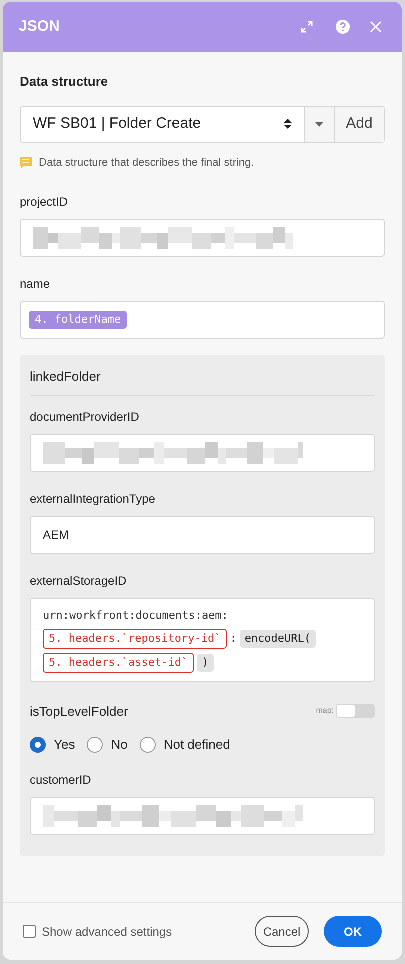 This screenshot has height=964, width=405. I want to click on field-label: projectID, so click(45, 202).